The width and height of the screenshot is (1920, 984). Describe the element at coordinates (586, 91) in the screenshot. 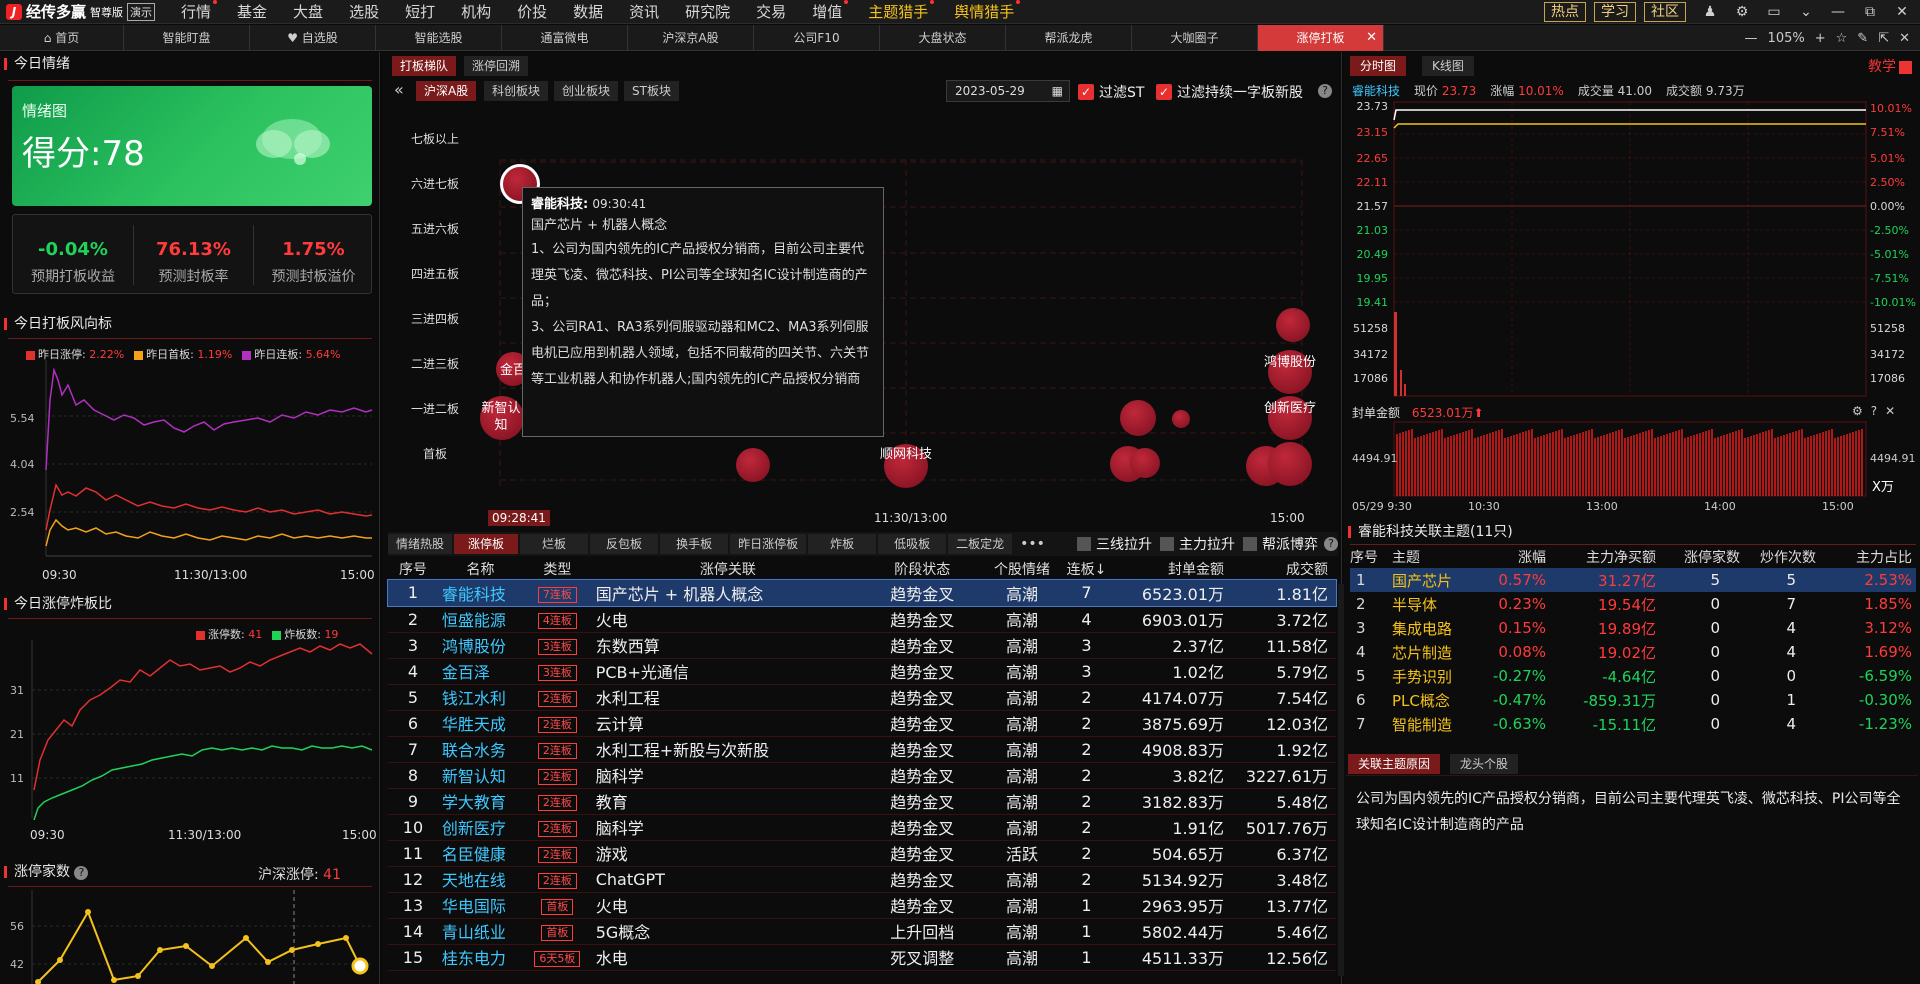

I see `market-gem: 创业板块` at that location.